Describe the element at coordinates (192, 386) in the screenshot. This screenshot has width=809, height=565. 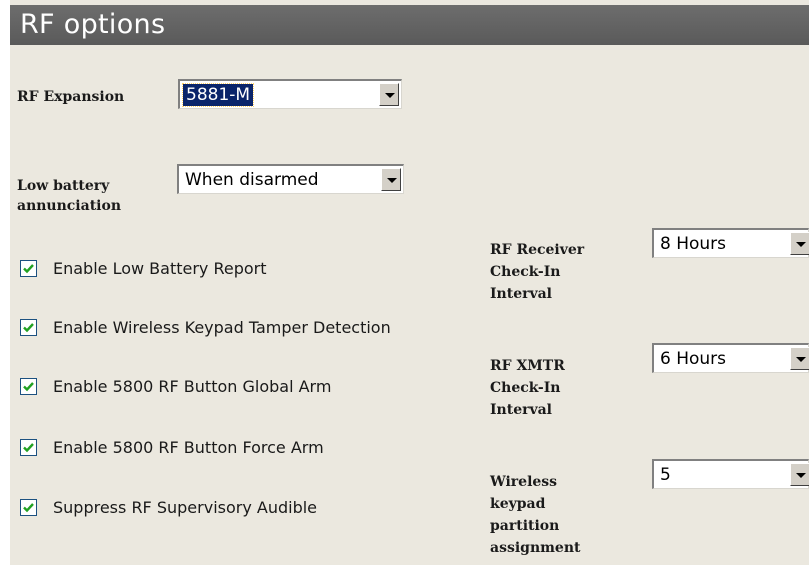
I see `checkbox-label: Enable 5800 RF Button Global Arm` at that location.